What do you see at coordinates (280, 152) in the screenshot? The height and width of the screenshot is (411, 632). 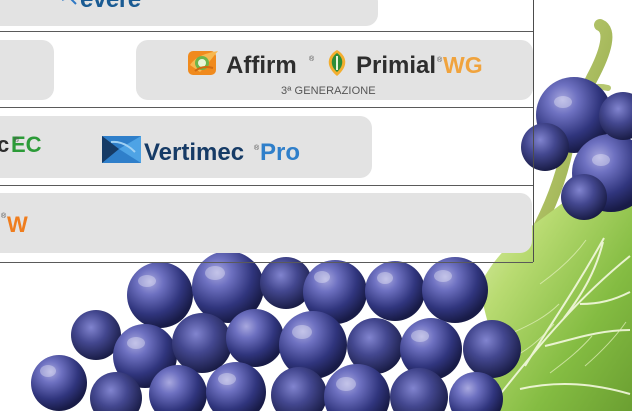 I see `pro-suffix: Pro` at bounding box center [280, 152].